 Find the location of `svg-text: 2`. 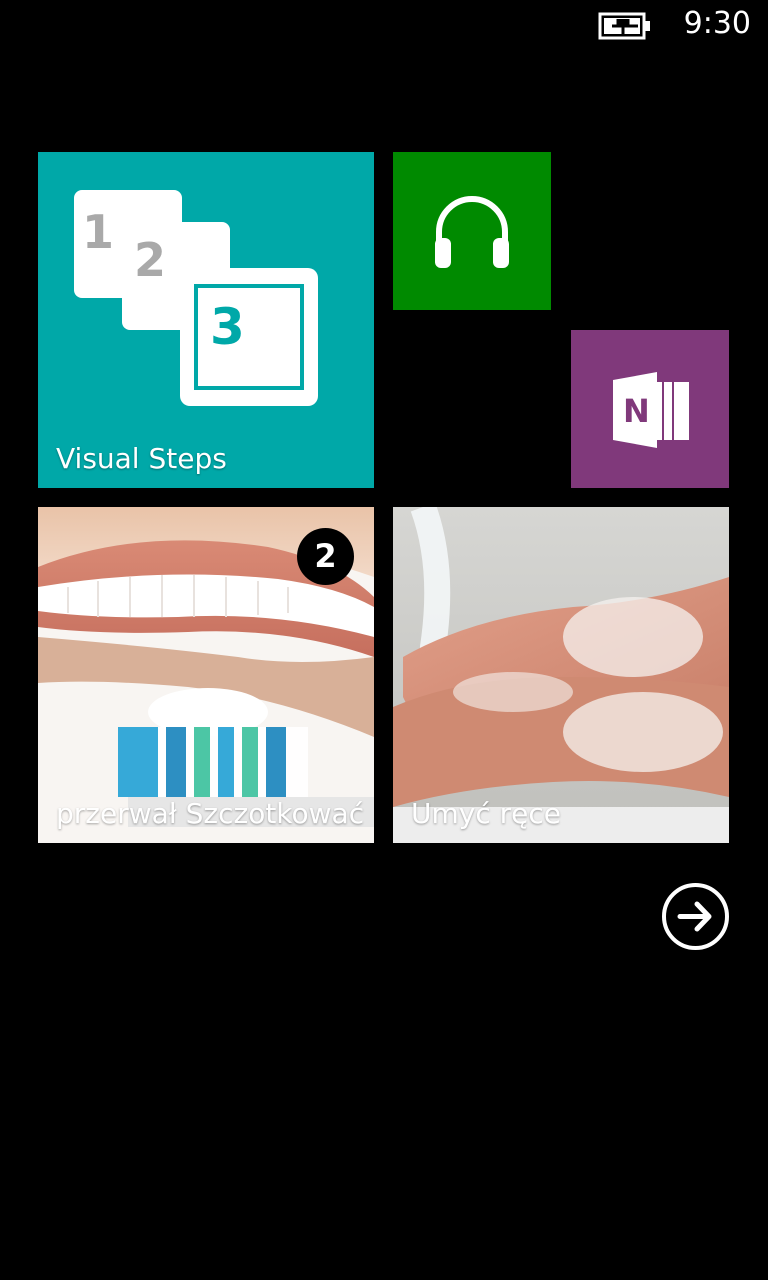

svg-text: 2 is located at coordinates (150, 260).